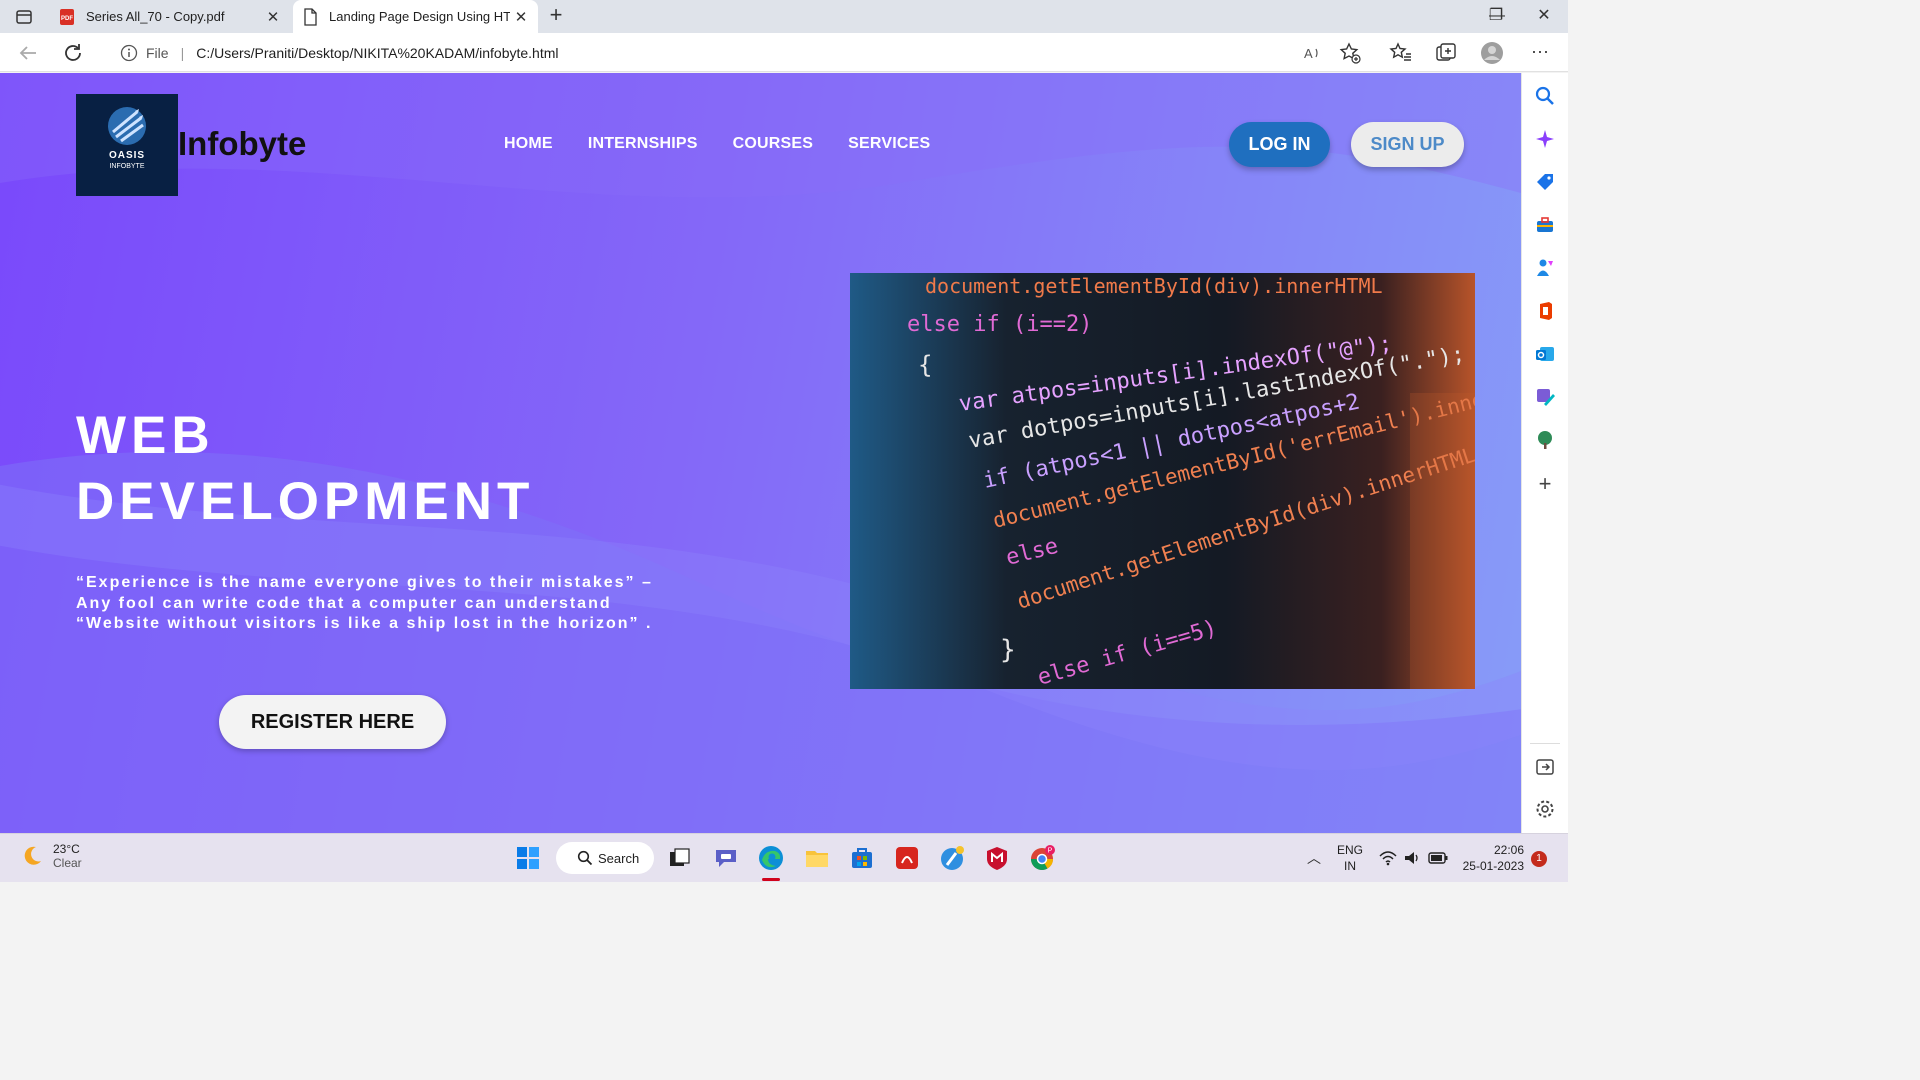 This screenshot has height=1080, width=1920. I want to click on svg-text: A, so click(1308, 53).